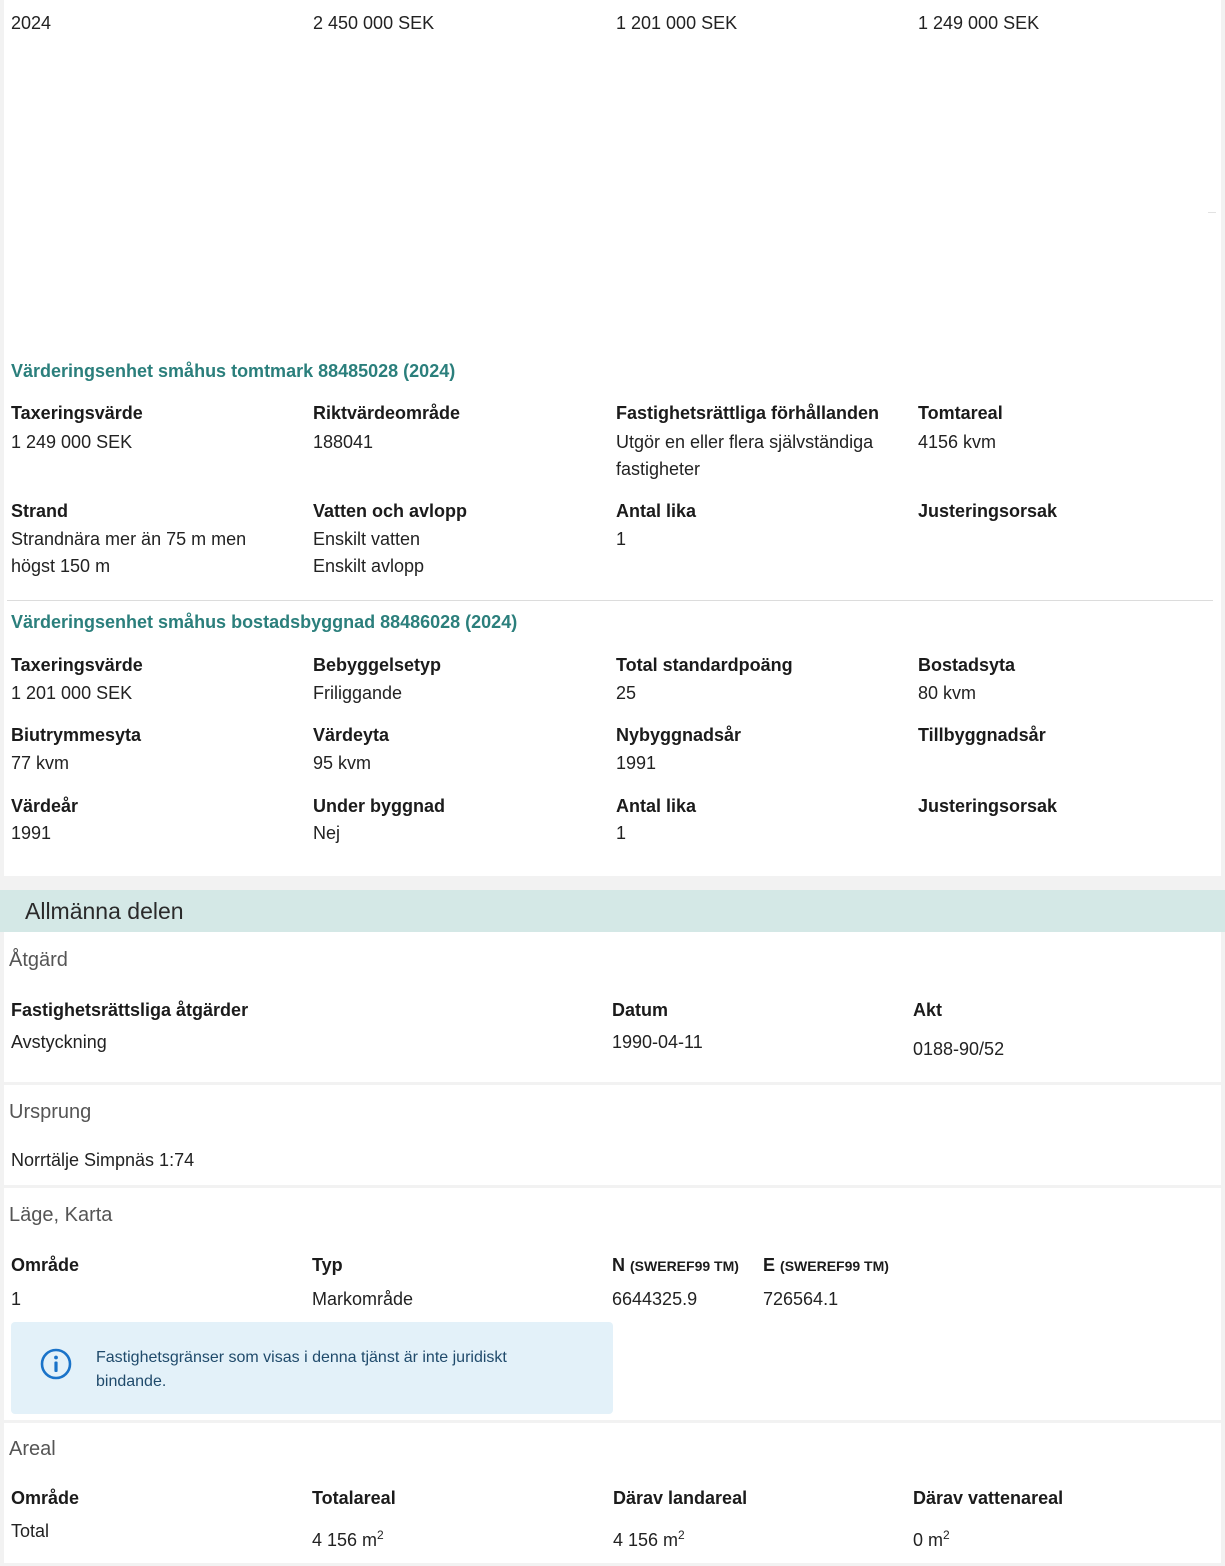  Describe the element at coordinates (618, 1265) in the screenshot. I see `coord-n-letter: N` at that location.